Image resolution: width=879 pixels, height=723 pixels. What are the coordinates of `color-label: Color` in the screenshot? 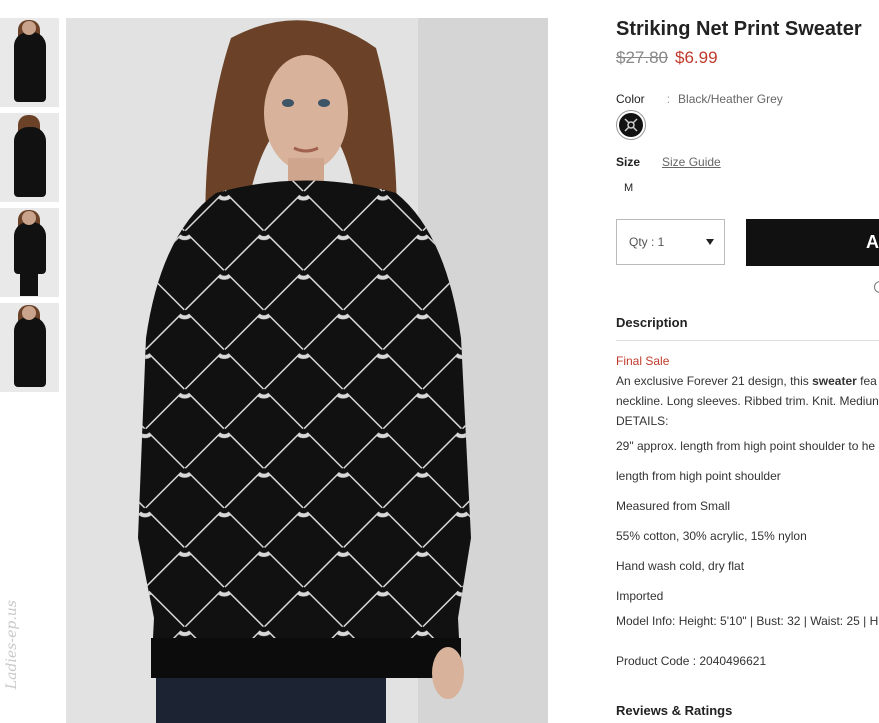 It's located at (630, 99).